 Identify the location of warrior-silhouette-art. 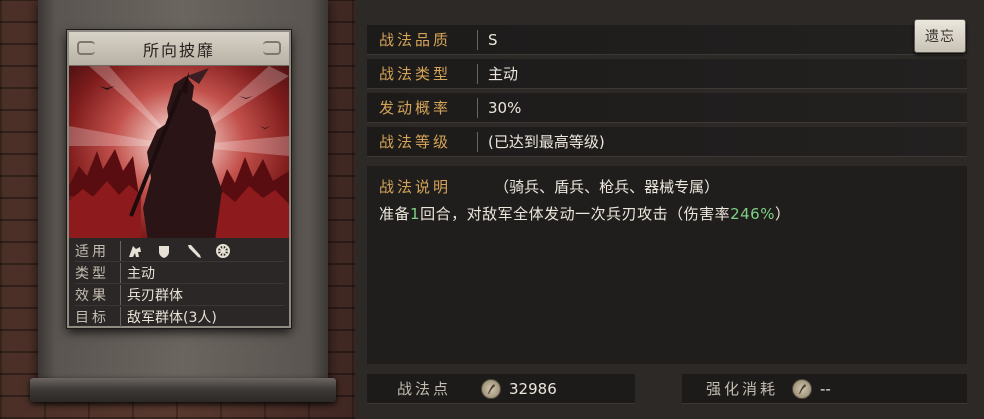
(179, 152).